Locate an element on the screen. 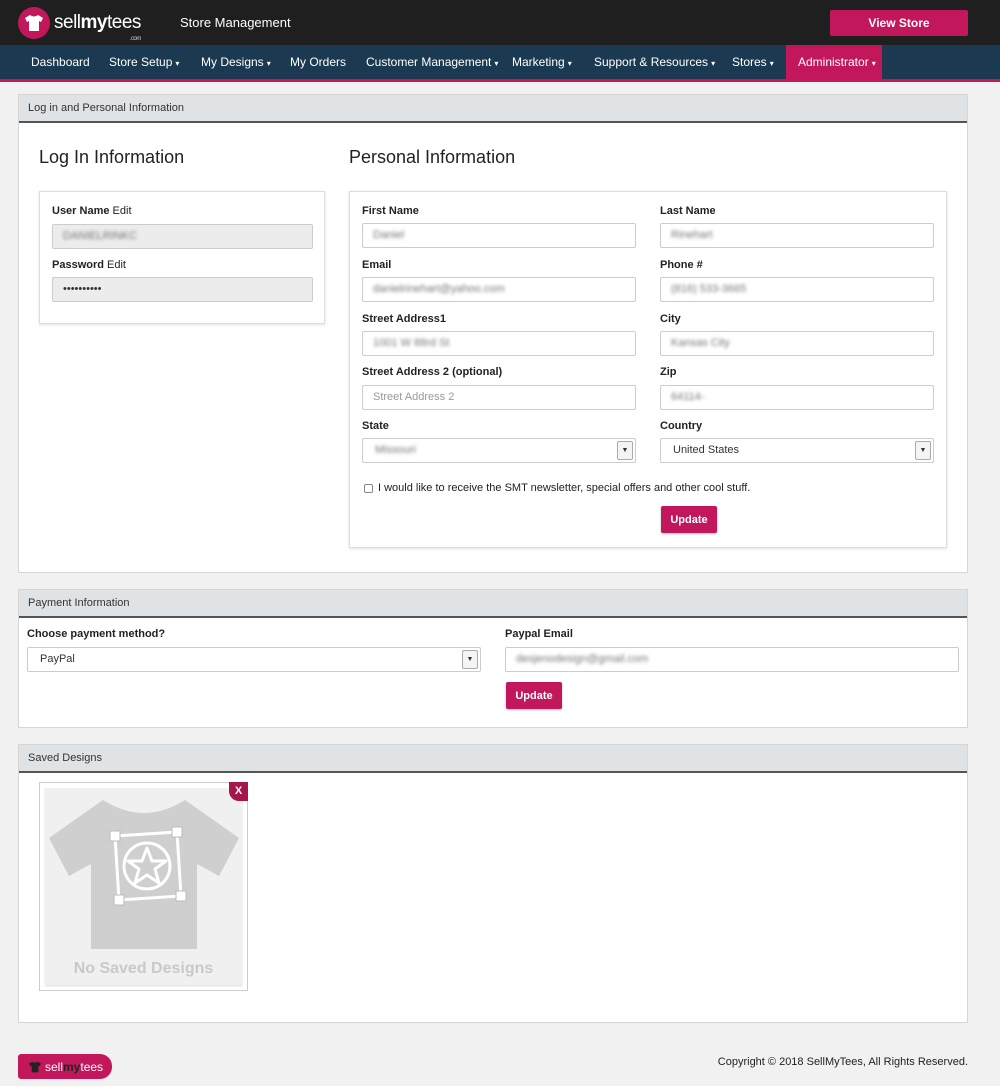  nav-item-support-resources: Support & Resources ▾ is located at coordinates (654, 62).